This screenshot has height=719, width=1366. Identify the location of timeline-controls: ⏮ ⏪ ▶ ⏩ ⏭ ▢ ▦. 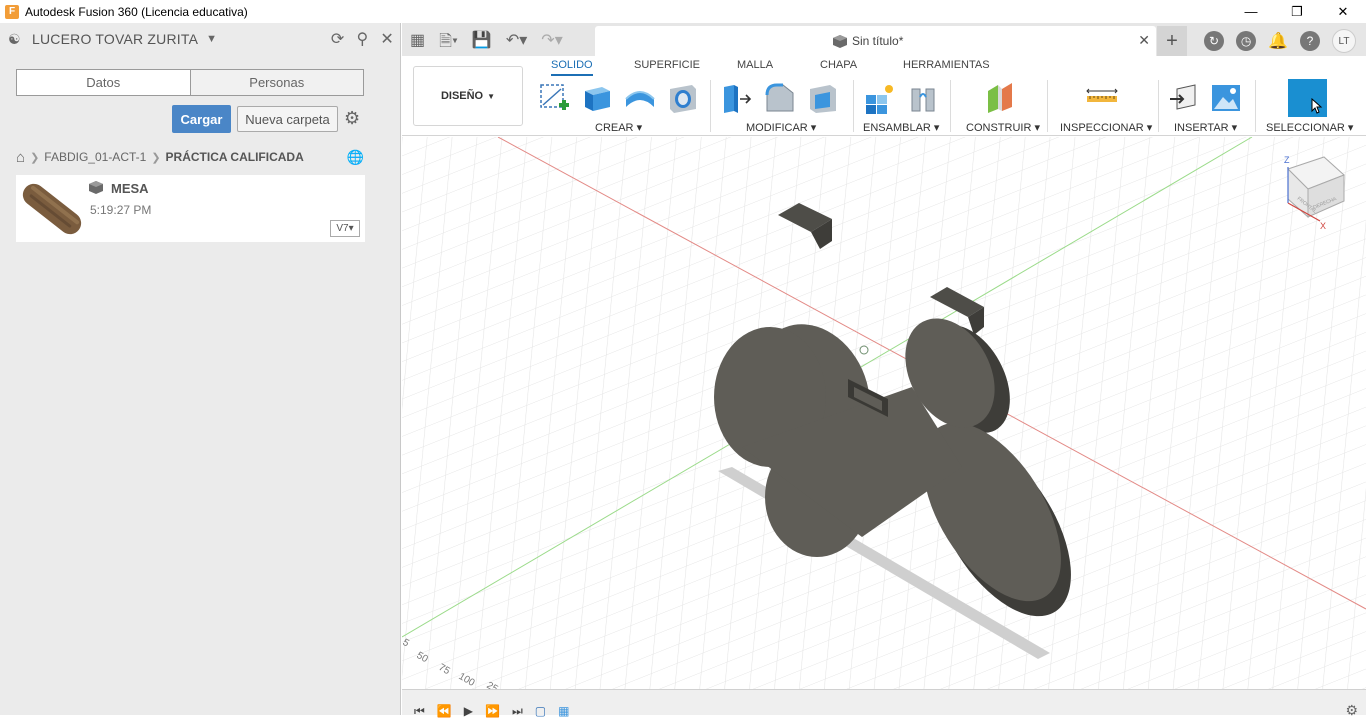
(491, 711).